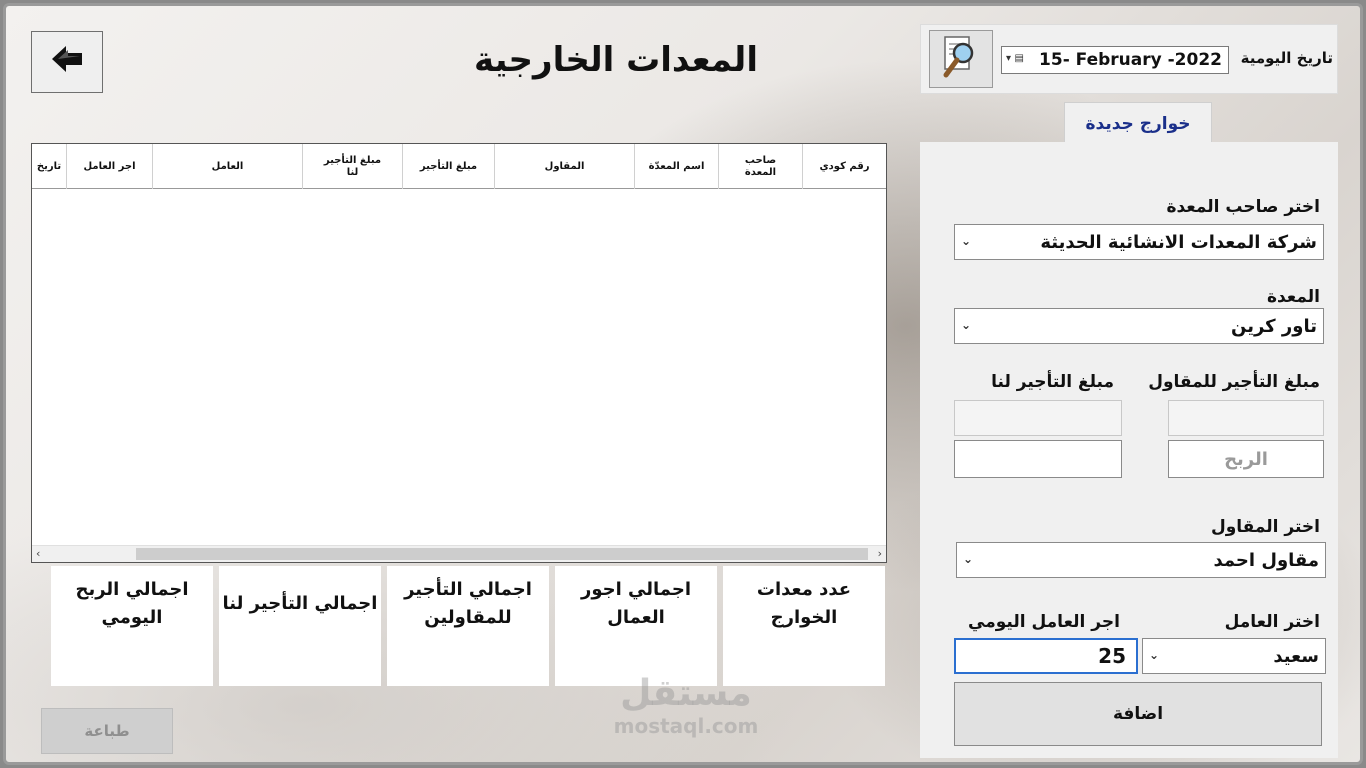 The height and width of the screenshot is (768, 1366). What do you see at coordinates (300, 626) in the screenshot?
I see `total-rent-us-box: اجمالي التأجير لنا` at bounding box center [300, 626].